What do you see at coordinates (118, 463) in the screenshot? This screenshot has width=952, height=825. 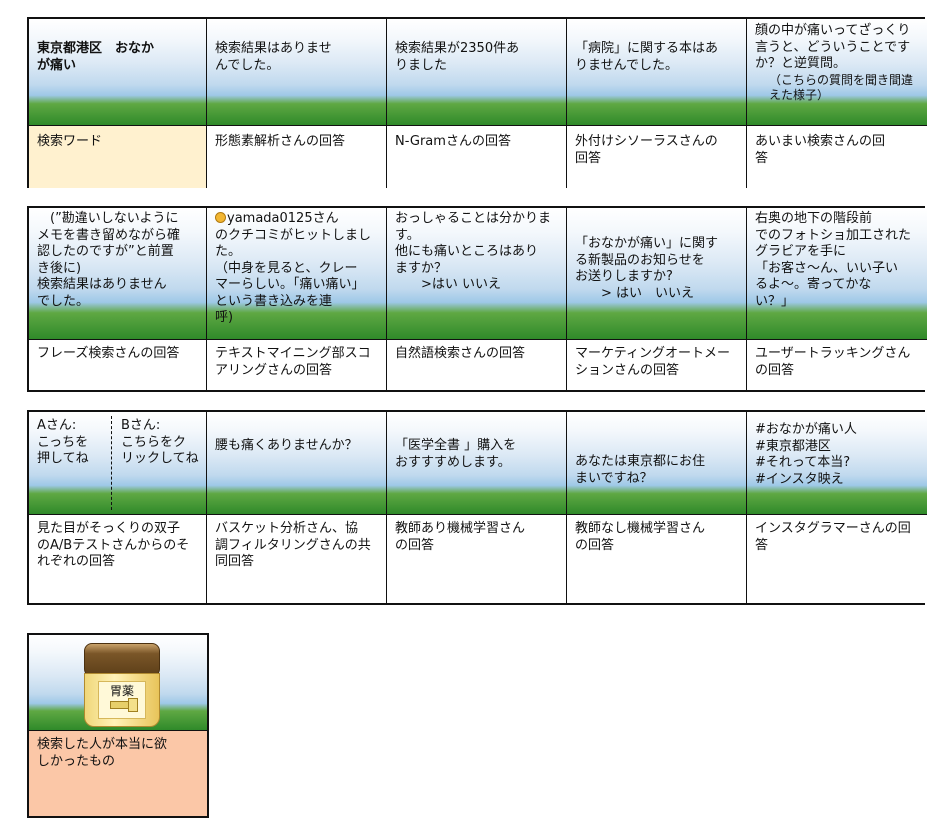 I see `ab-test-answer-cell: Aさん: こっちを 押してね Bさん: こちらをク リックしてね` at bounding box center [118, 463].